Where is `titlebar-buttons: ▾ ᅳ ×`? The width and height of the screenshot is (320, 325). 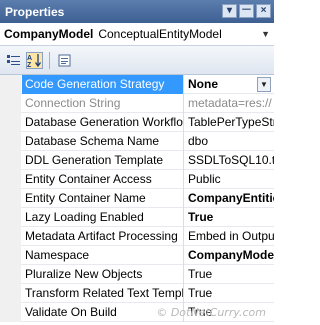
titlebar-buttons: ▾ ᅳ × is located at coordinates (246, 11).